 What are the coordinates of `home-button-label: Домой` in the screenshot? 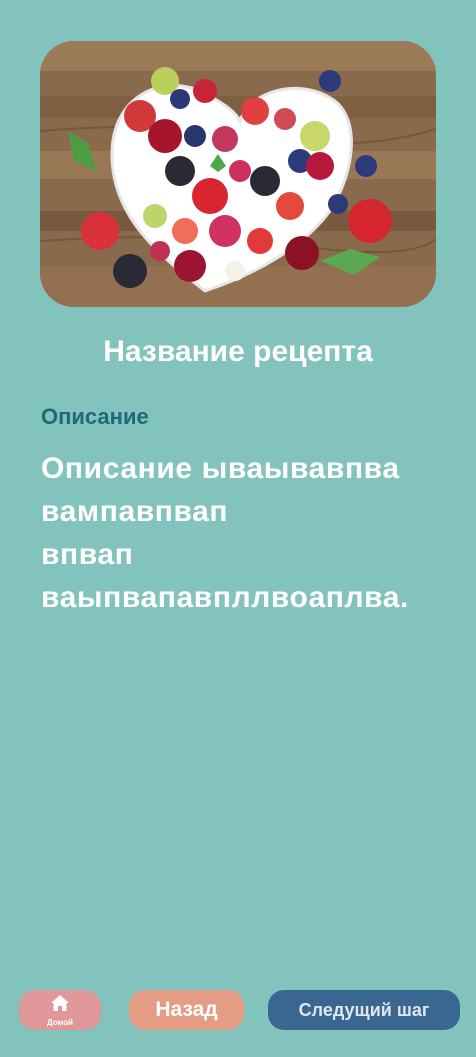 It's located at (60, 1022).